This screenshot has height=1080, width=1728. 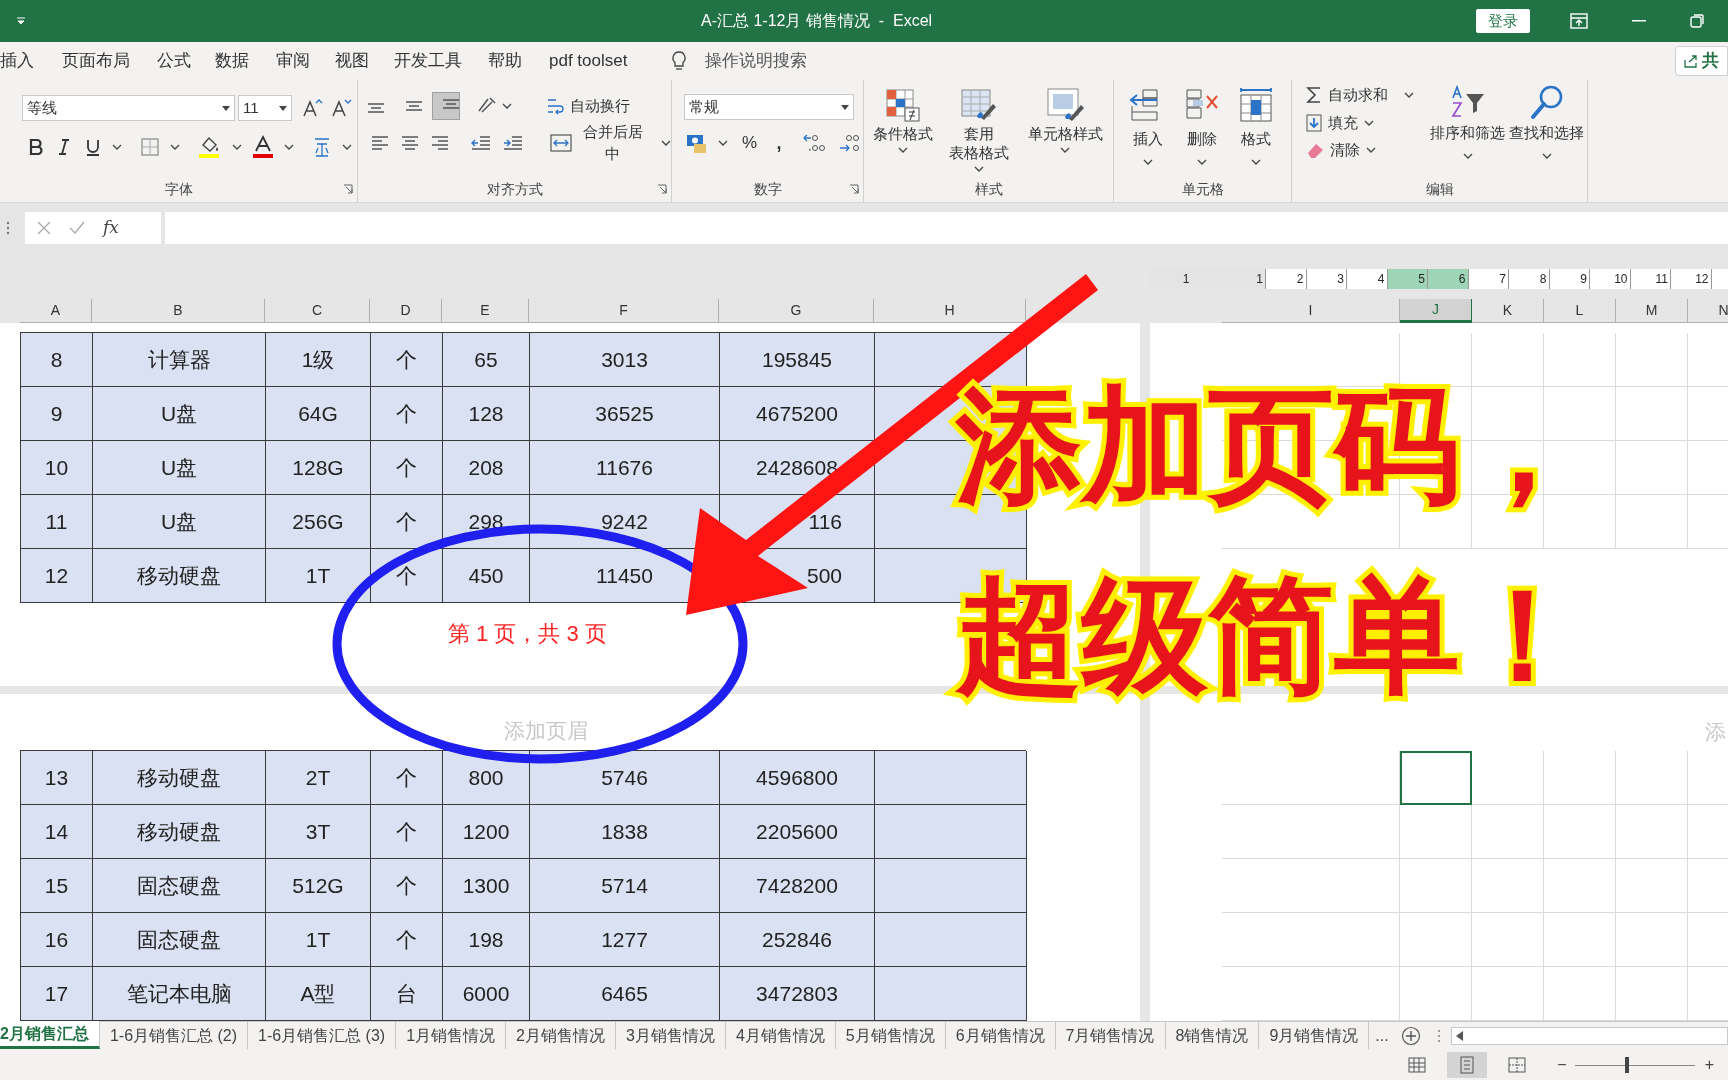 What do you see at coordinates (1508, 311) in the screenshot?
I see `column-header: K` at bounding box center [1508, 311].